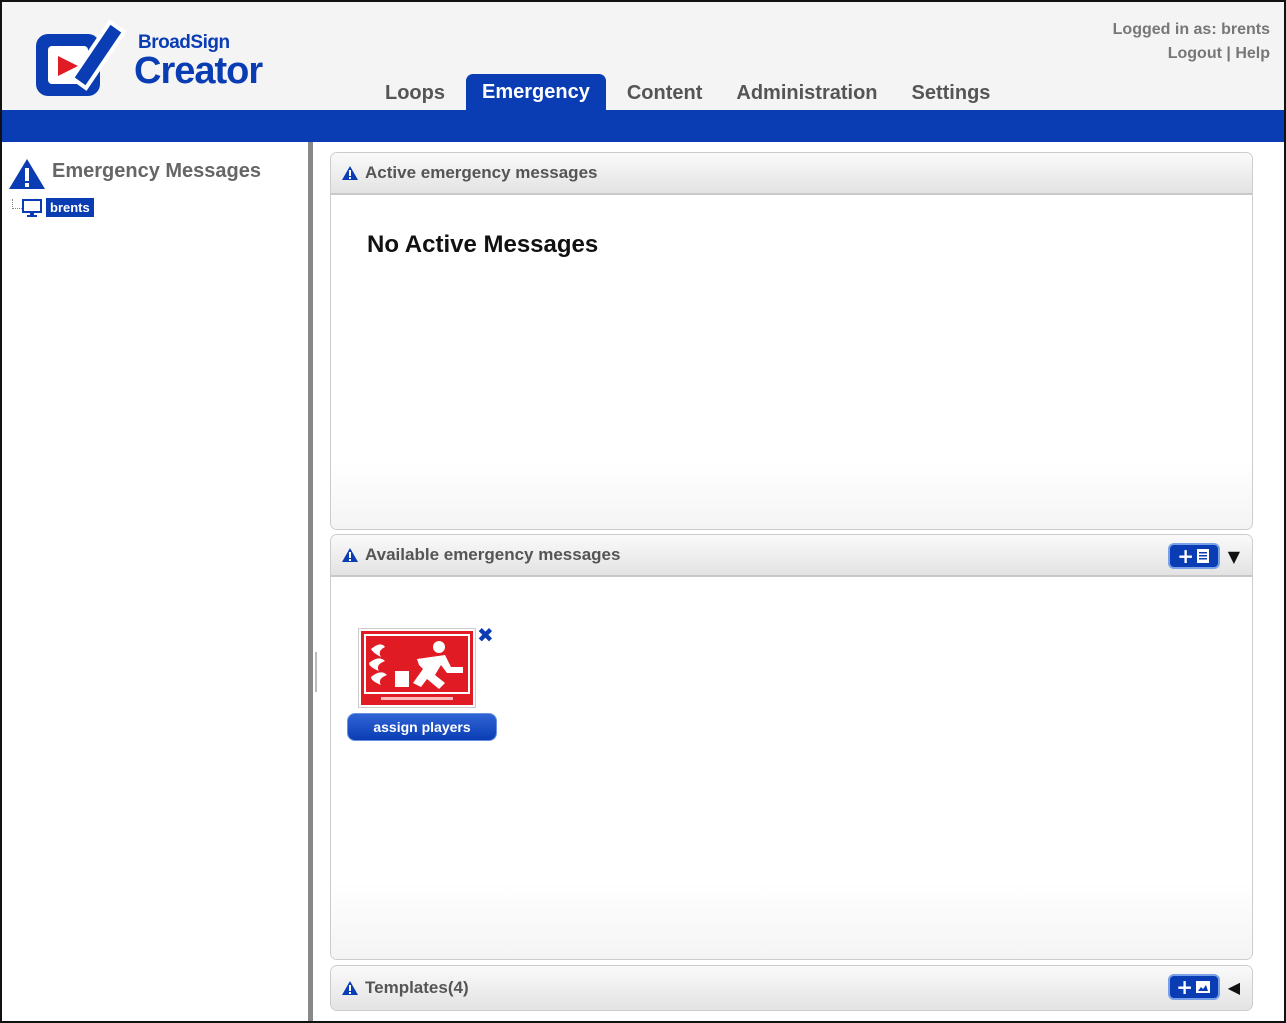 This screenshot has width=1286, height=1023. I want to click on product-name: Creator, so click(198, 71).